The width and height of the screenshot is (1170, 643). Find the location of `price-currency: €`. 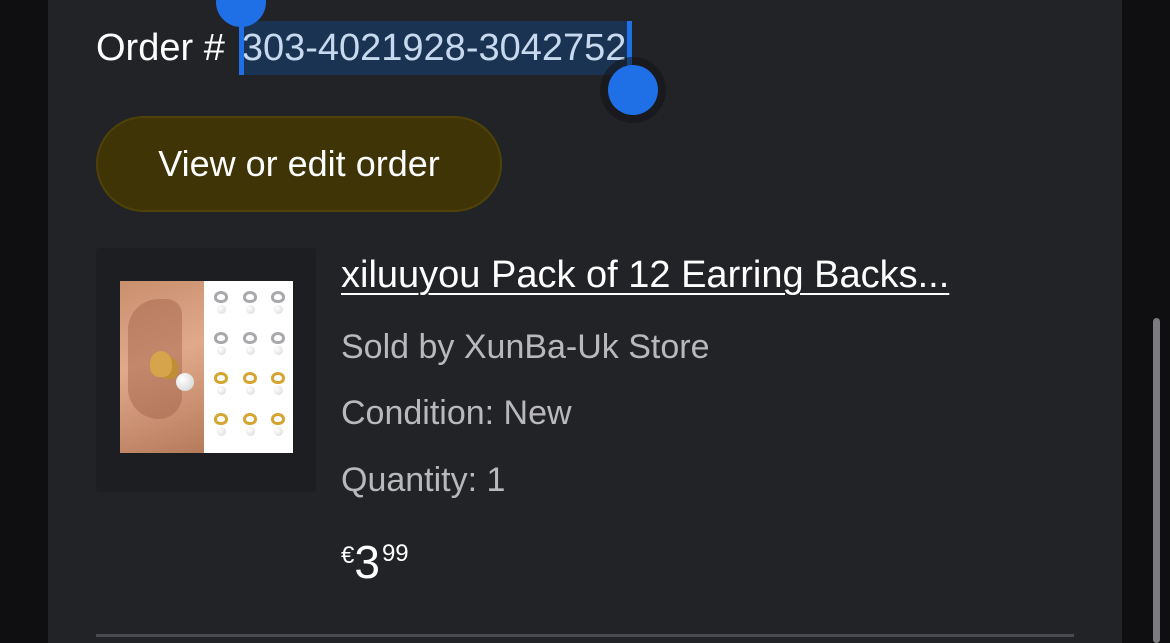

price-currency: € is located at coordinates (348, 555).